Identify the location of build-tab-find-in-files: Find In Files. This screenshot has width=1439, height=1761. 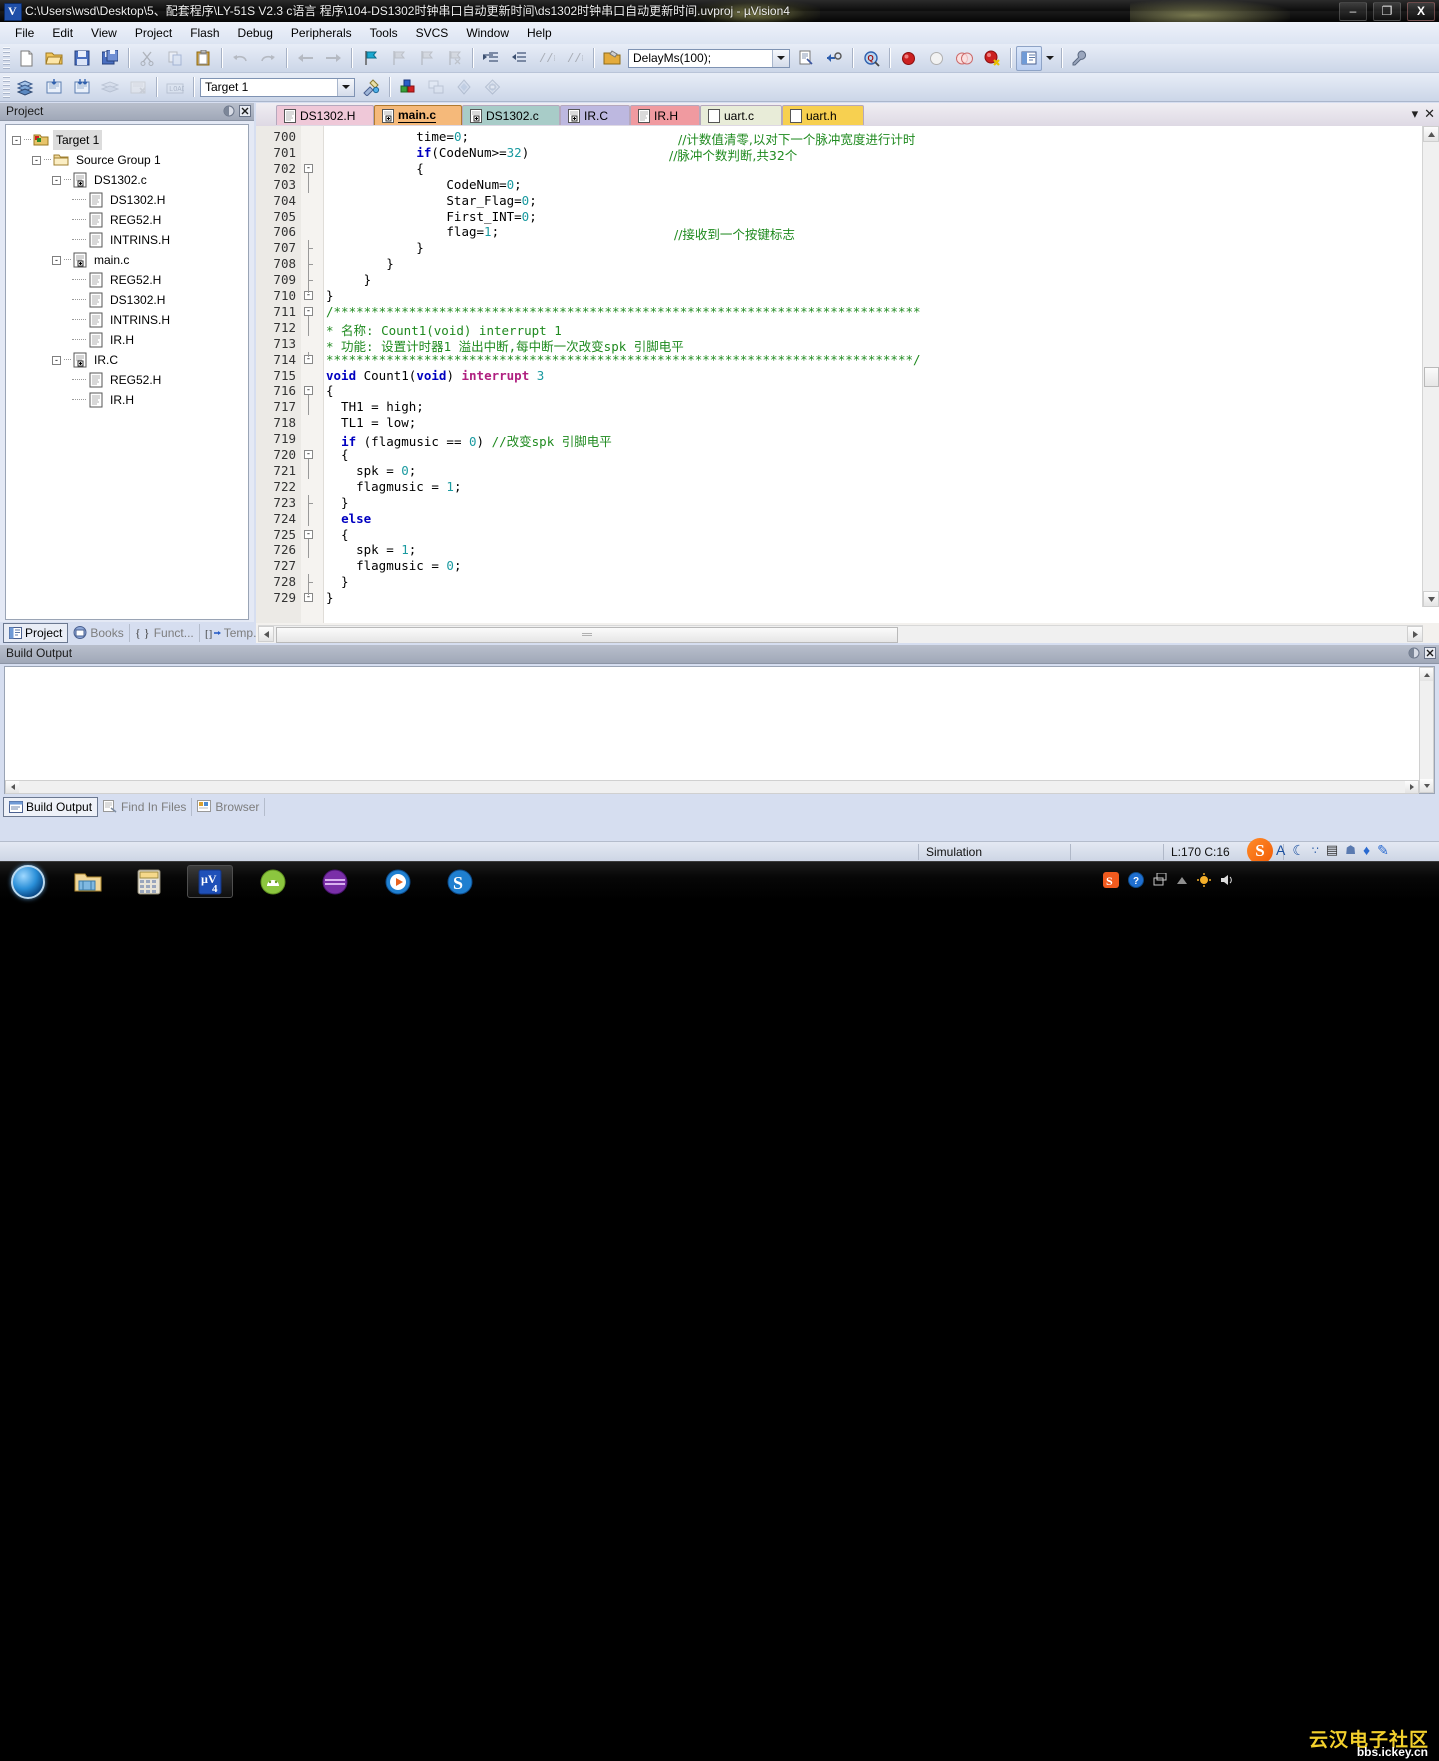
(145, 806).